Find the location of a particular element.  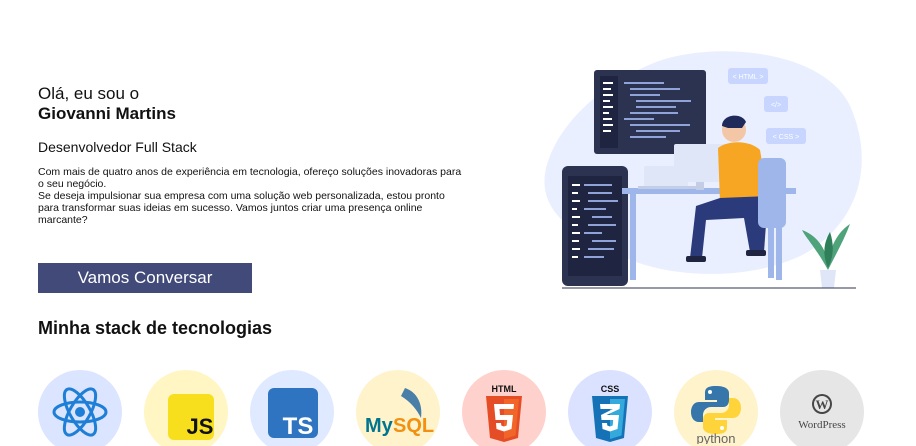

html5-icon: HTML is located at coordinates (504, 413).